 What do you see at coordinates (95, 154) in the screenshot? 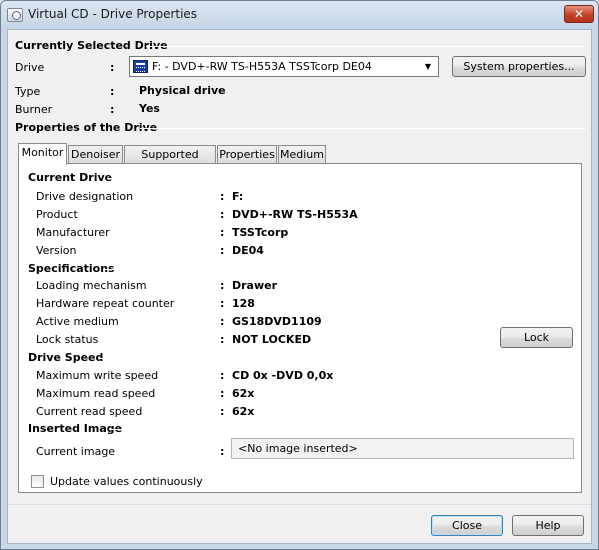
I see `tab-denoiser: Denoiser` at bounding box center [95, 154].